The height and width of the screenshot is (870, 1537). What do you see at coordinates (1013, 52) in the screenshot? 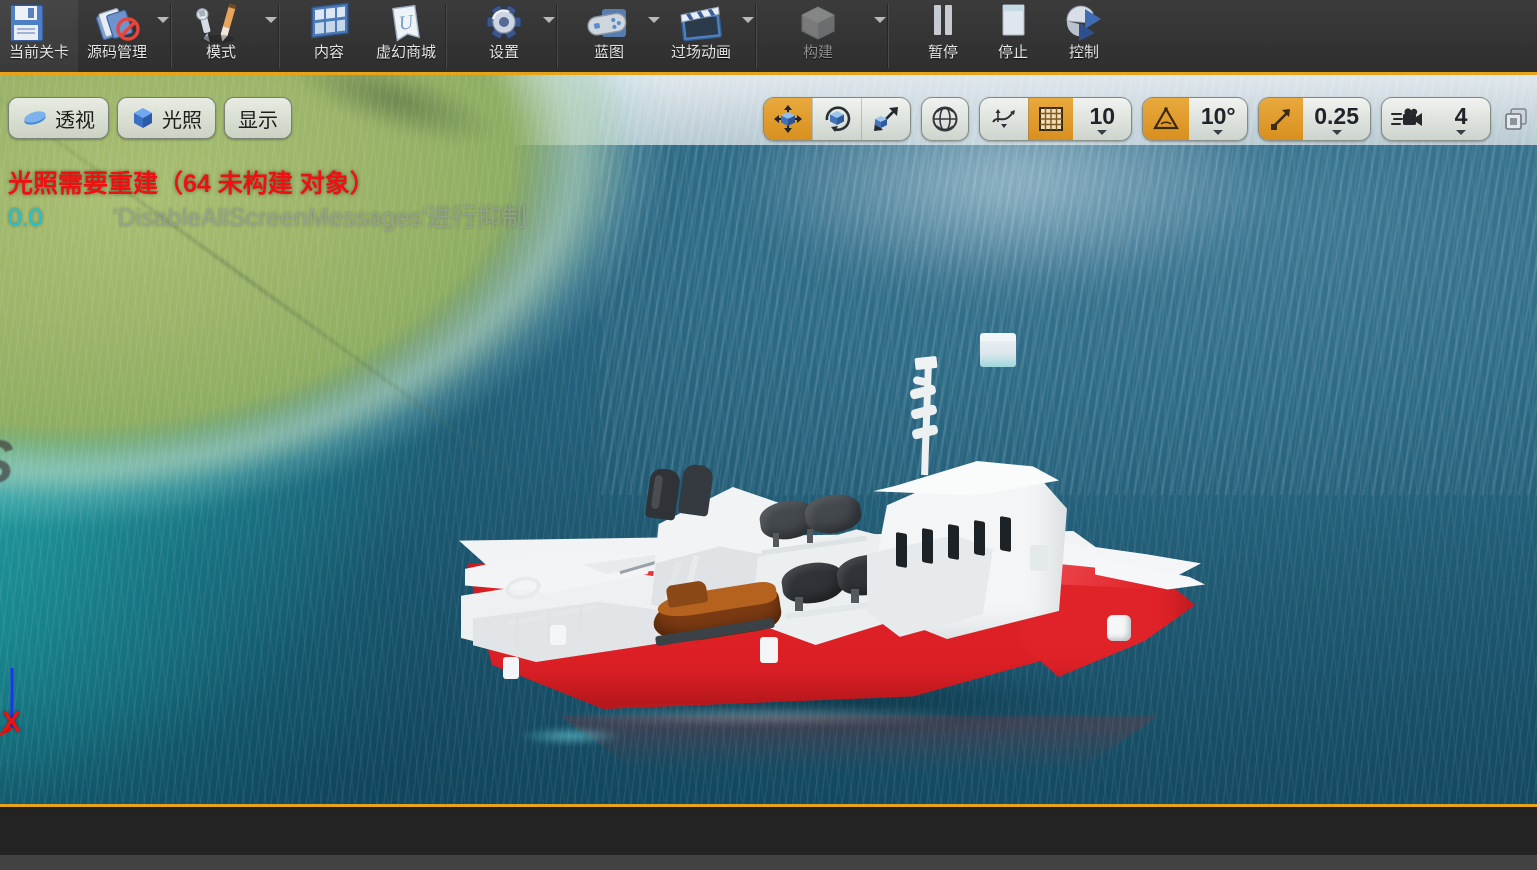
I see `toolbar-item-label: 停止` at bounding box center [1013, 52].